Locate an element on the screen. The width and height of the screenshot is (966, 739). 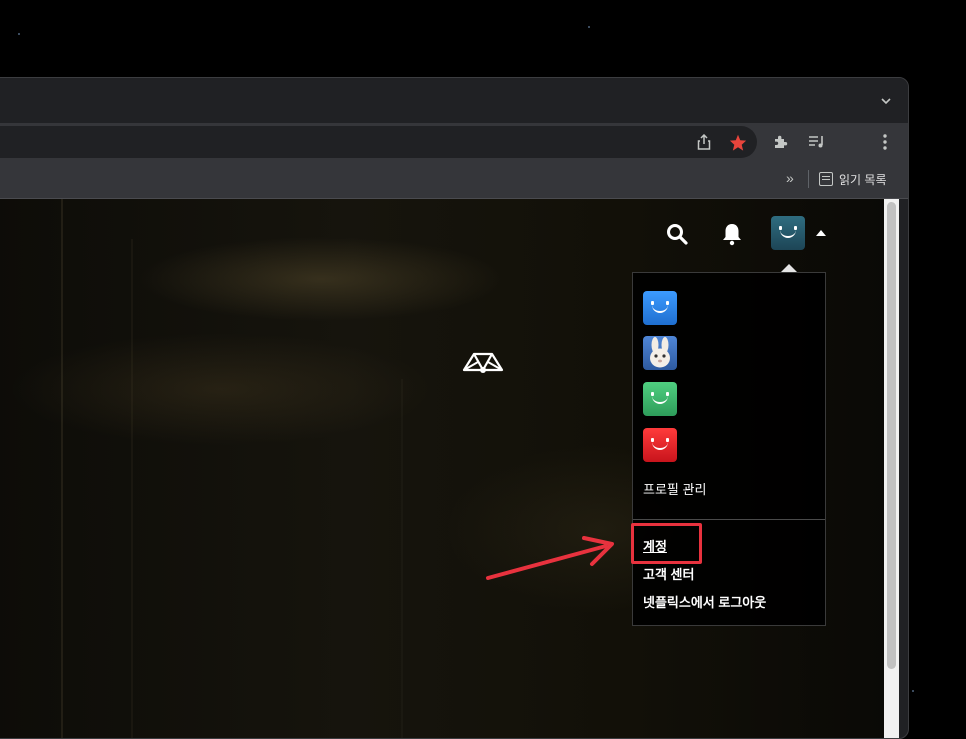
reading-list-button: 읽기 목록 is located at coordinates (853, 179).